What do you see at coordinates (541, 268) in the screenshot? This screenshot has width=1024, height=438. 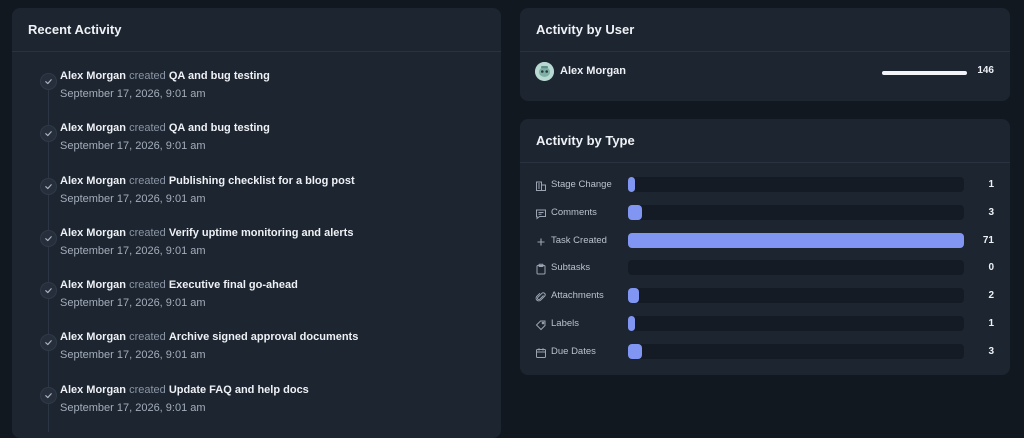 I see `clipboard-icon` at bounding box center [541, 268].